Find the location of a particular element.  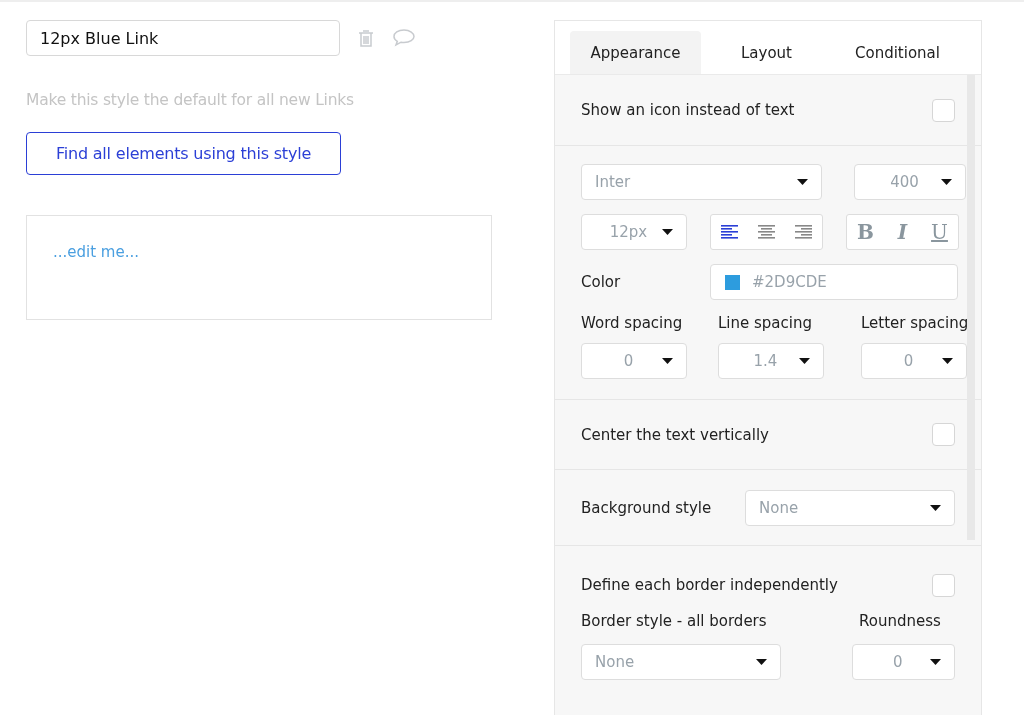

border-style-dropdown: None is located at coordinates (681, 662).